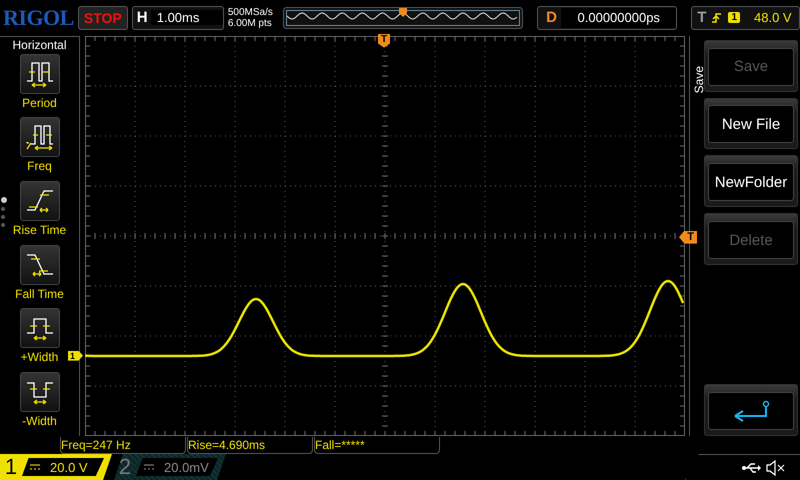 The width and height of the screenshot is (800, 480). What do you see at coordinates (103, 18) in the screenshot?
I see `run-status: STOP` at bounding box center [103, 18].